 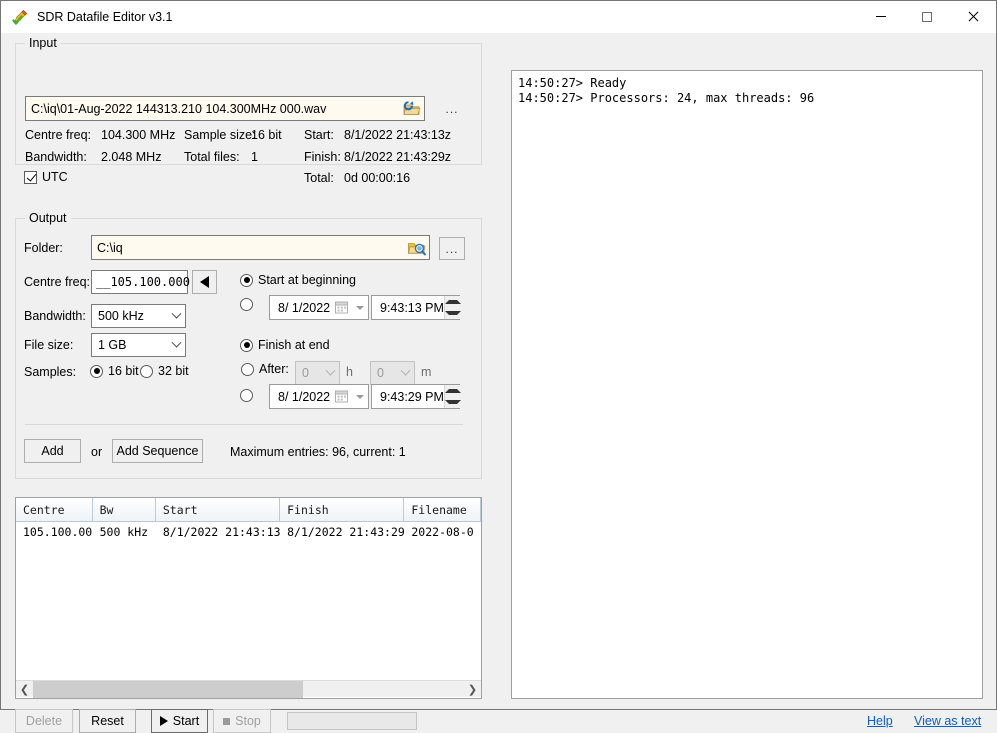 I want to click on table-header-row: Centre Bw Start Finish Filename, so click(x=248, y=510).